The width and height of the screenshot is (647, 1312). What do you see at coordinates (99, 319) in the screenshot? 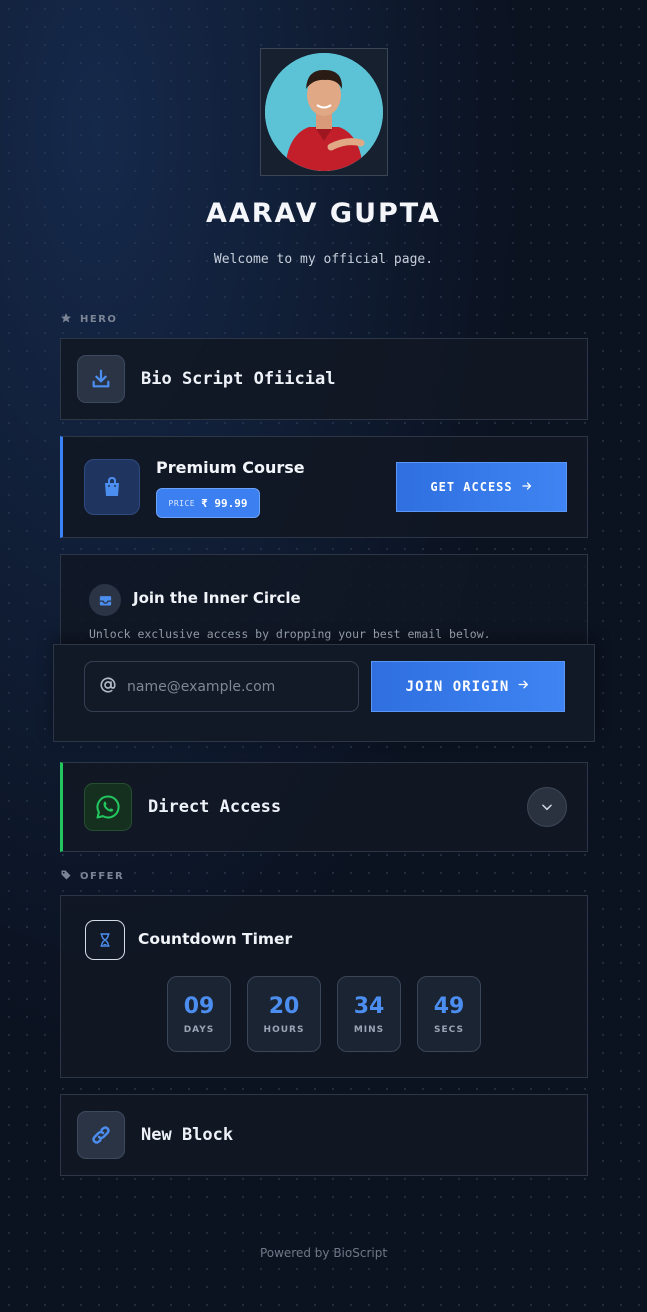
I see `section-label-text: HERO` at bounding box center [99, 319].